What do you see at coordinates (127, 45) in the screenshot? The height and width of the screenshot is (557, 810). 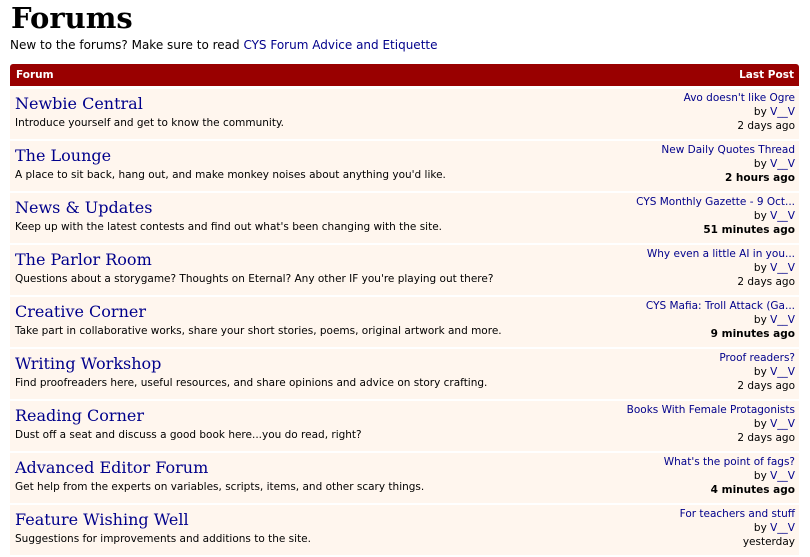 I see `intro-label: New to the forums? Make sure to read` at bounding box center [127, 45].